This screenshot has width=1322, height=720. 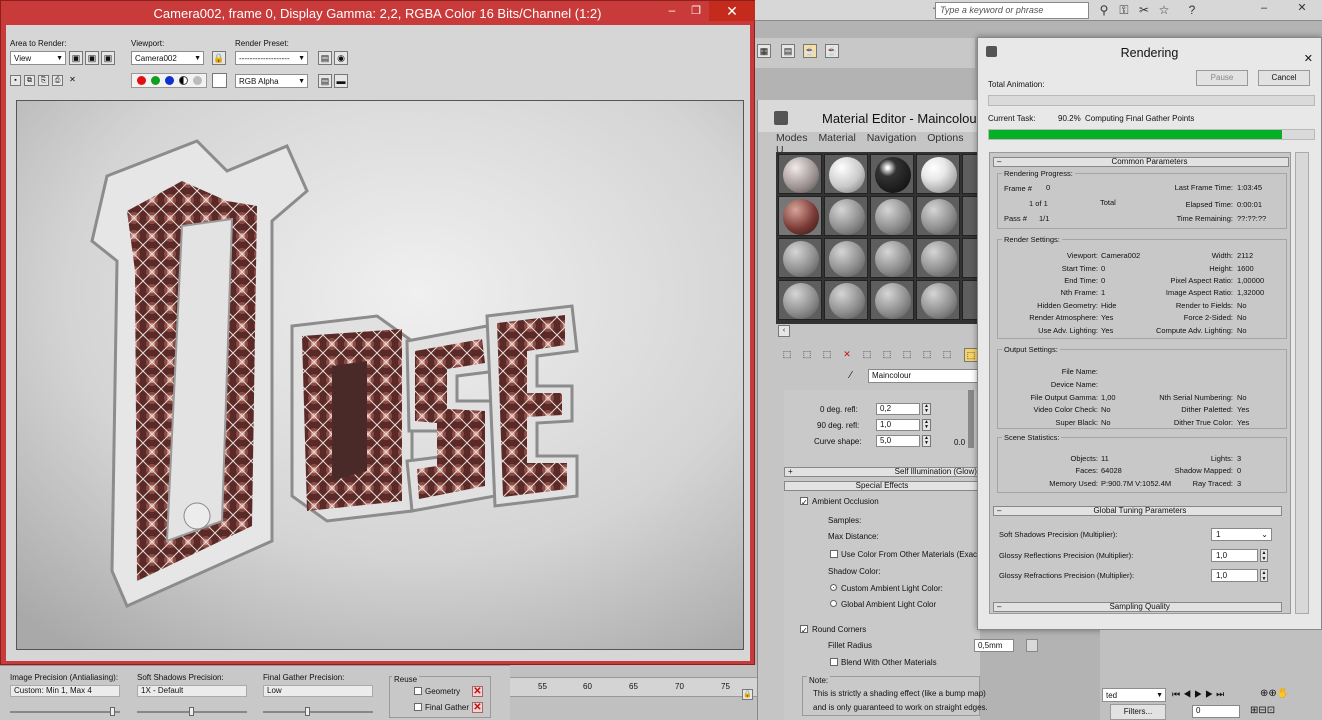 What do you see at coordinates (197, 80) in the screenshot?
I see `monochrome-icon` at bounding box center [197, 80].